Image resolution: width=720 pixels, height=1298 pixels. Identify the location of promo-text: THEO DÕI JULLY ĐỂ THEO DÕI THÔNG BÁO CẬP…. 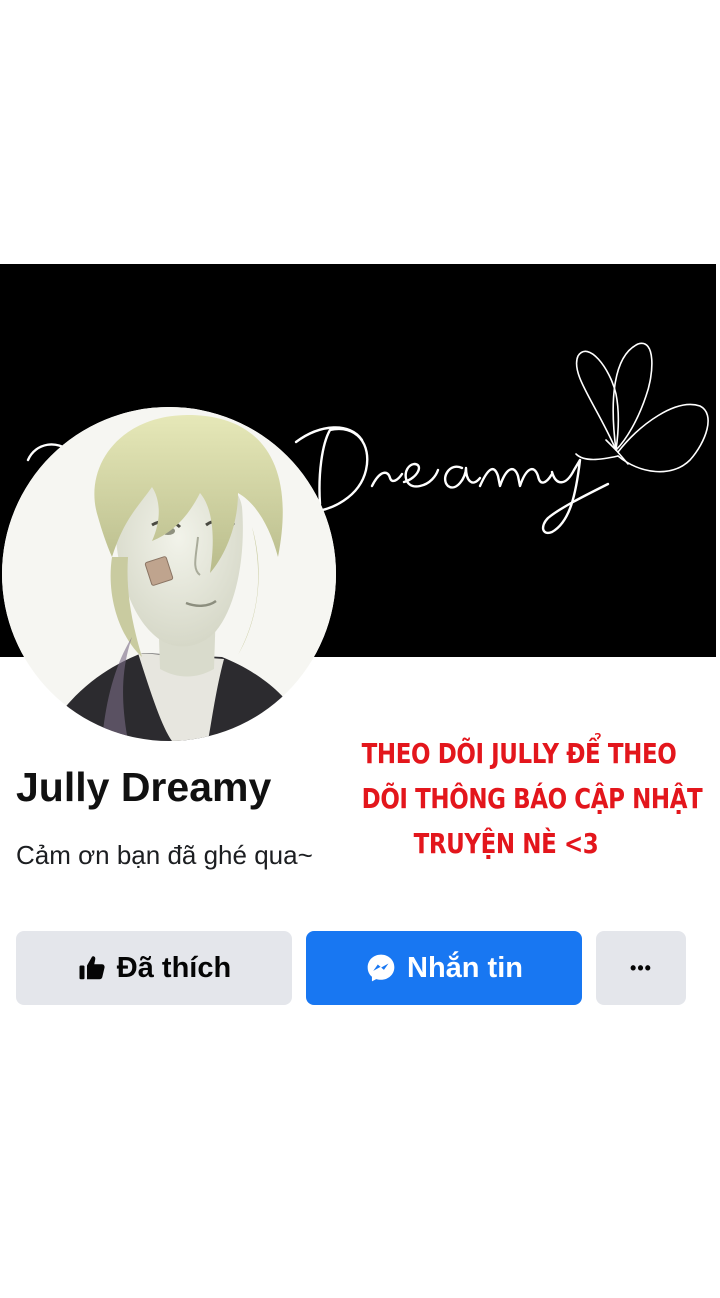
(516, 798).